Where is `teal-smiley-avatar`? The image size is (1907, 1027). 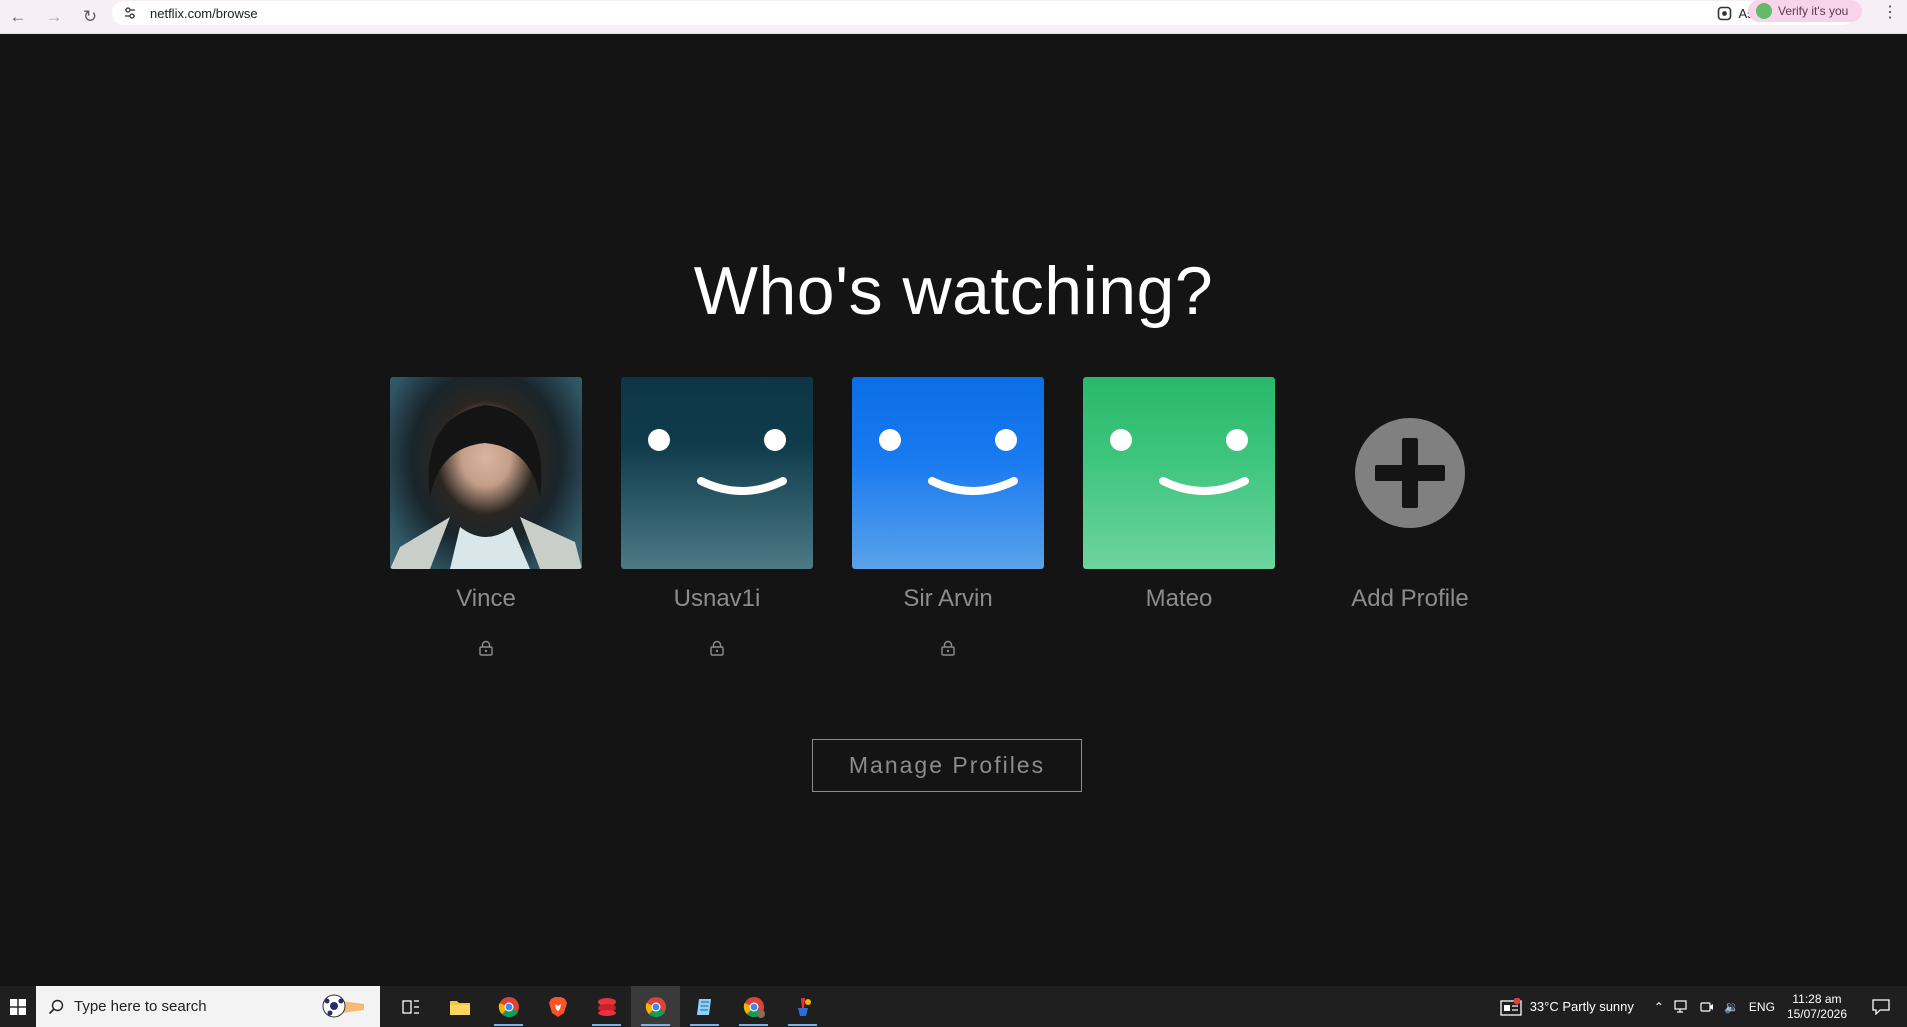 teal-smiley-avatar is located at coordinates (717, 473).